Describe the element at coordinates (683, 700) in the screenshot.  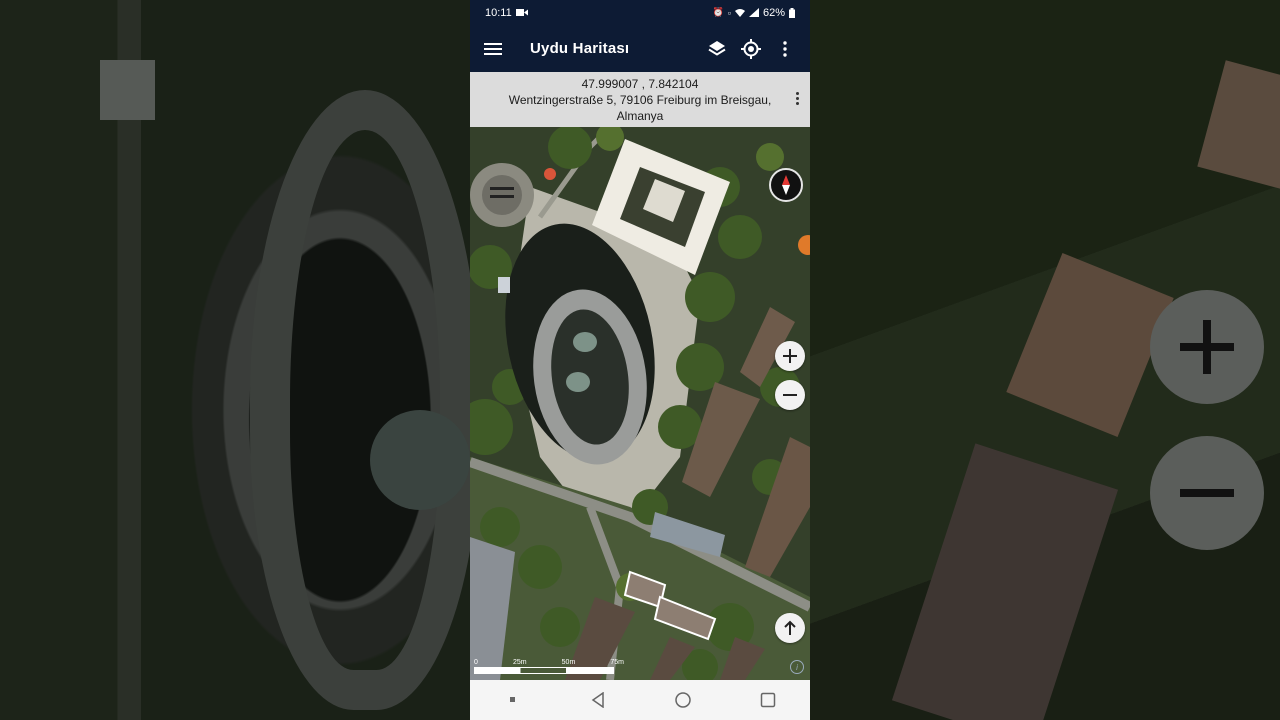
I see `home-icon` at that location.